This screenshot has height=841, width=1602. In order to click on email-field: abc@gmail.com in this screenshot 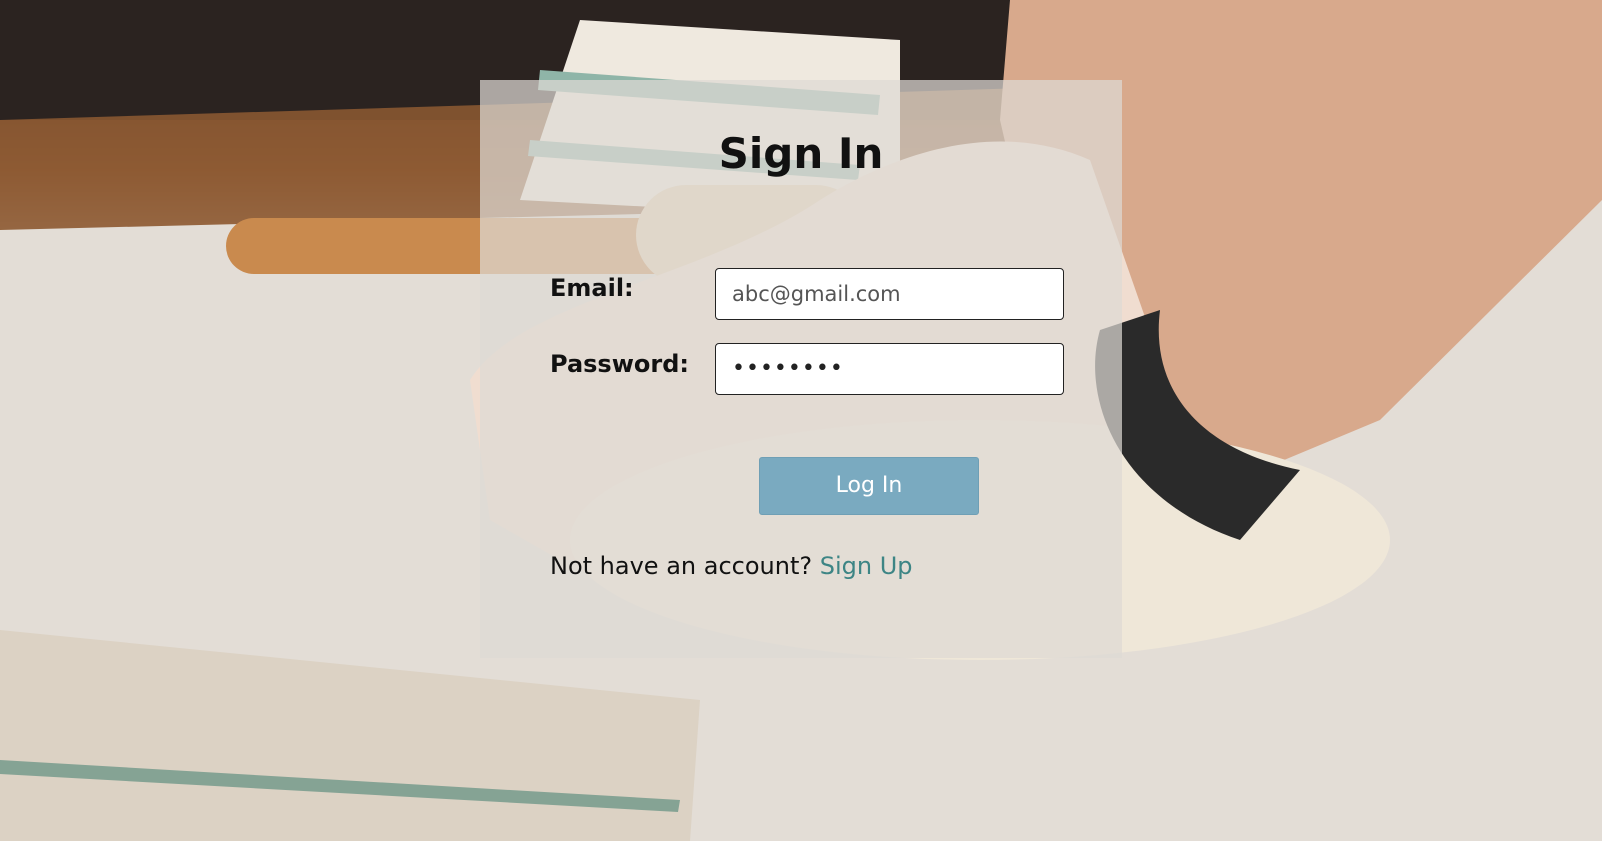, I will do `click(889, 294)`.